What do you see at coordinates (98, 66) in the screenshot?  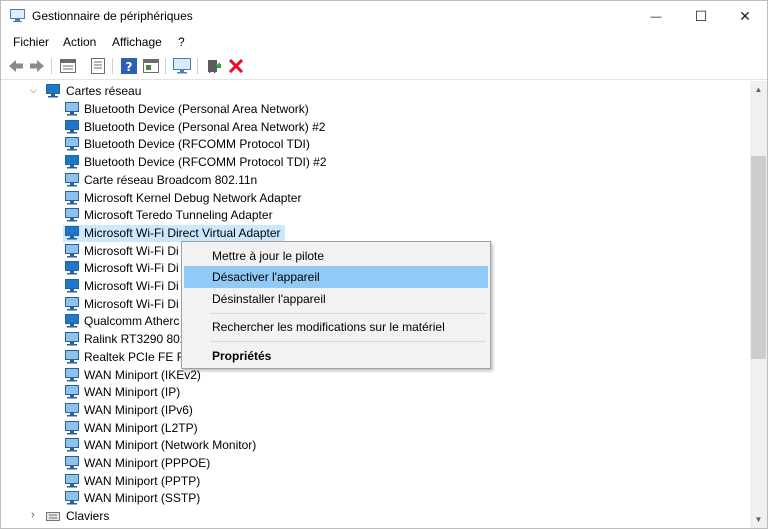 I see `device-list-icon` at bounding box center [98, 66].